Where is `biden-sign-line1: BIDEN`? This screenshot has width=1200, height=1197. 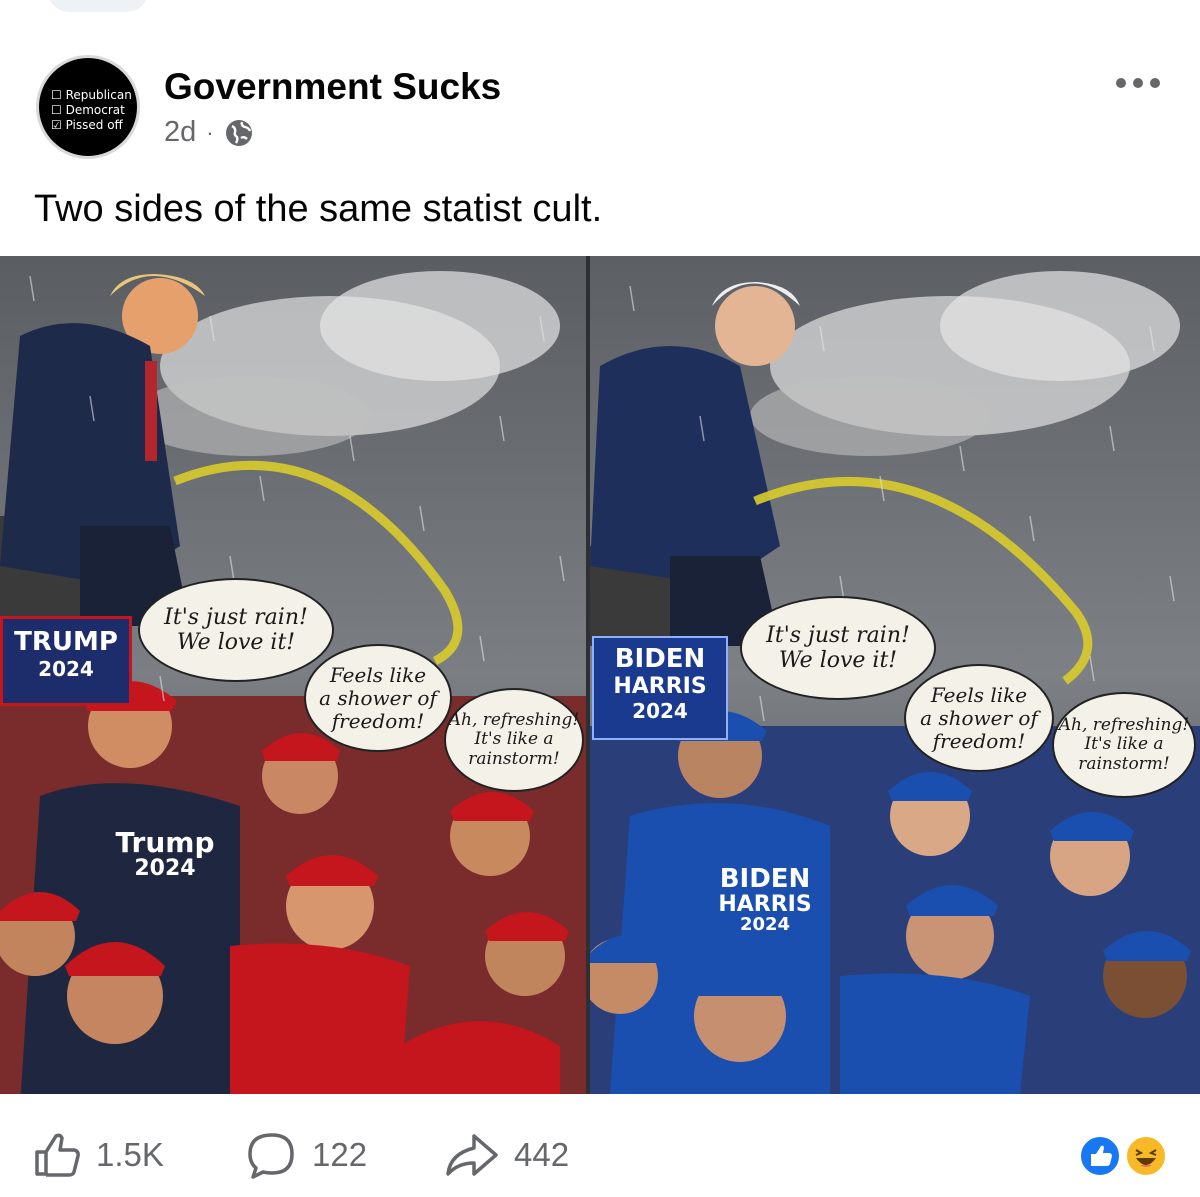 biden-sign-line1: BIDEN is located at coordinates (660, 659).